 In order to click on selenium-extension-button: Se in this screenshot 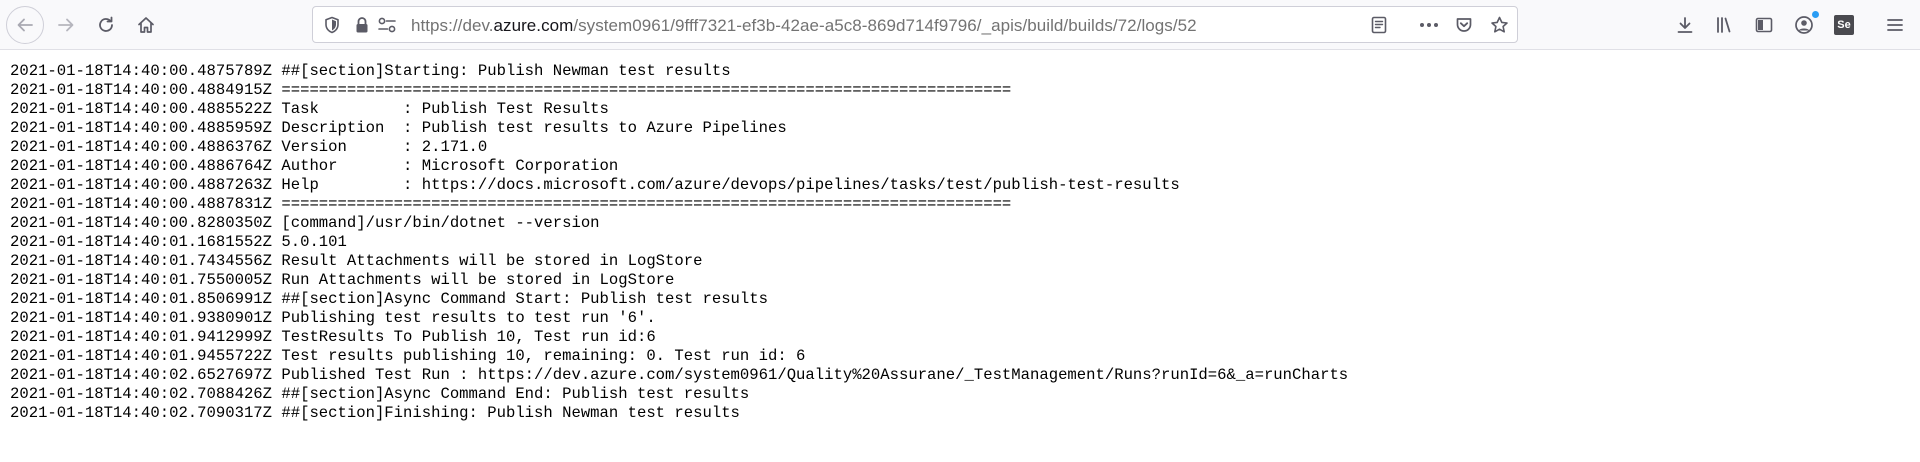, I will do `click(1844, 25)`.